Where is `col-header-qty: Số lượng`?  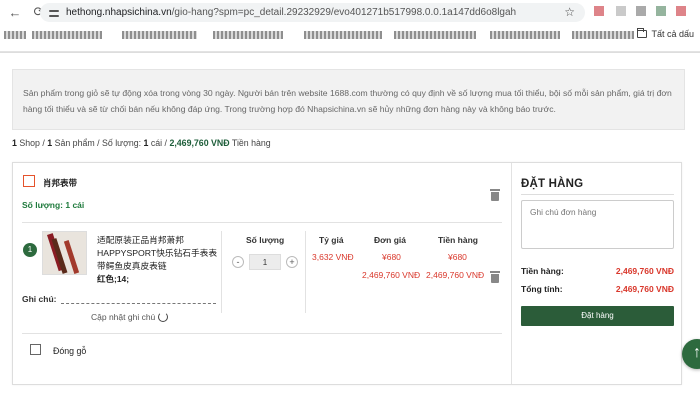
col-header-qty: Số lượng is located at coordinates (265, 240).